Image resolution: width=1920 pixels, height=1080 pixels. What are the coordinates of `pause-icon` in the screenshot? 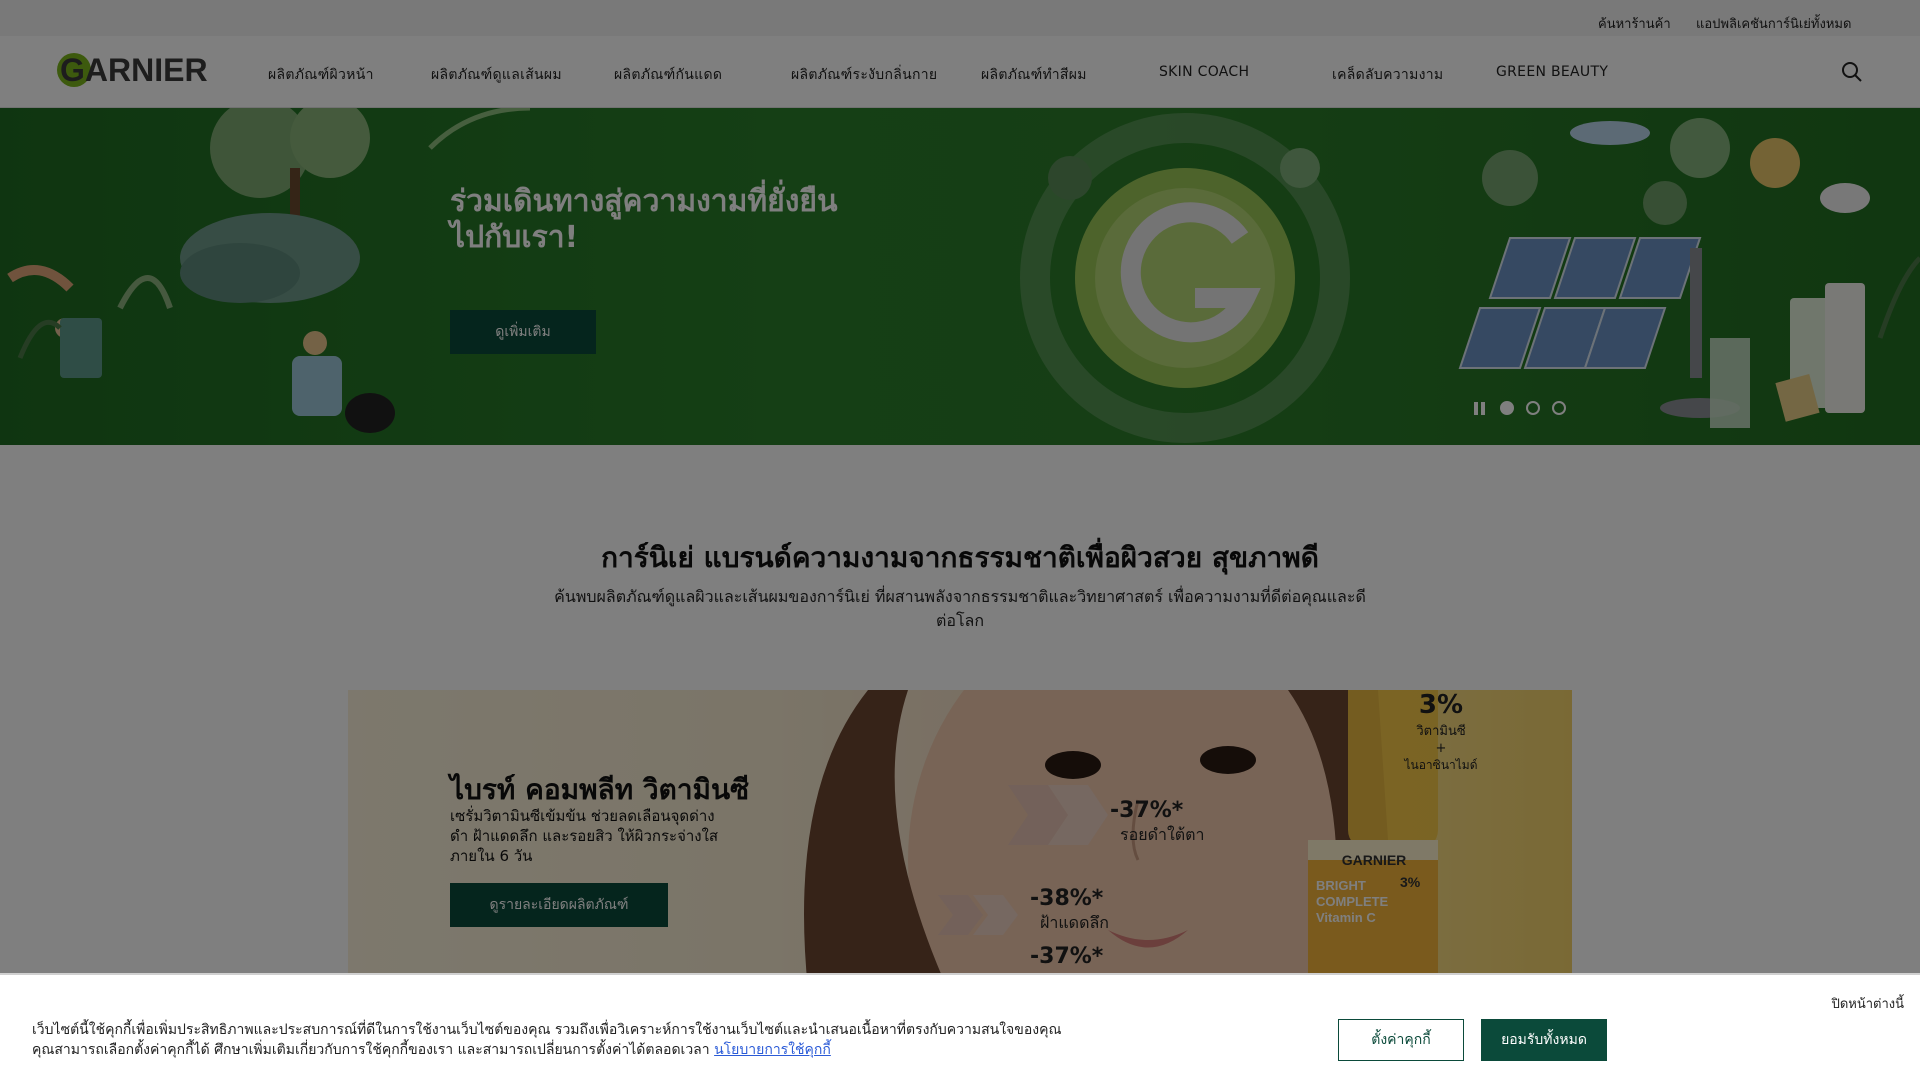 It's located at (1480, 408).